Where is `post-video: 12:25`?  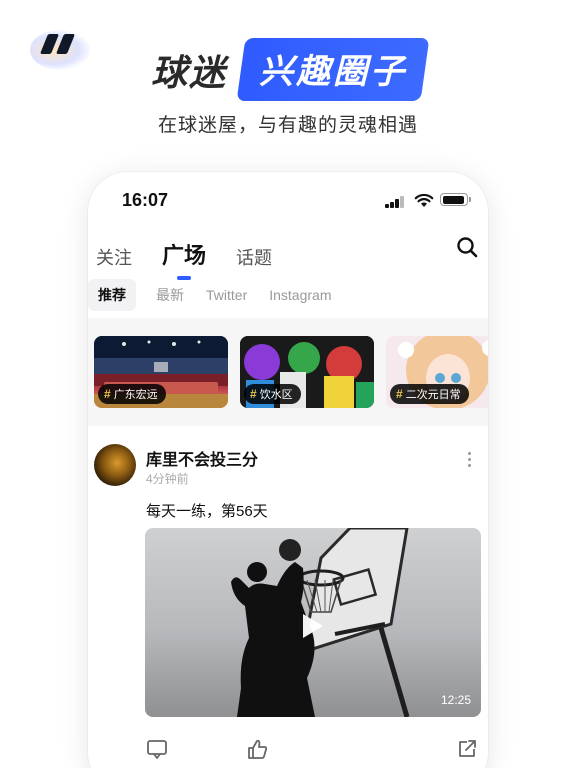 post-video: 12:25 is located at coordinates (313, 622).